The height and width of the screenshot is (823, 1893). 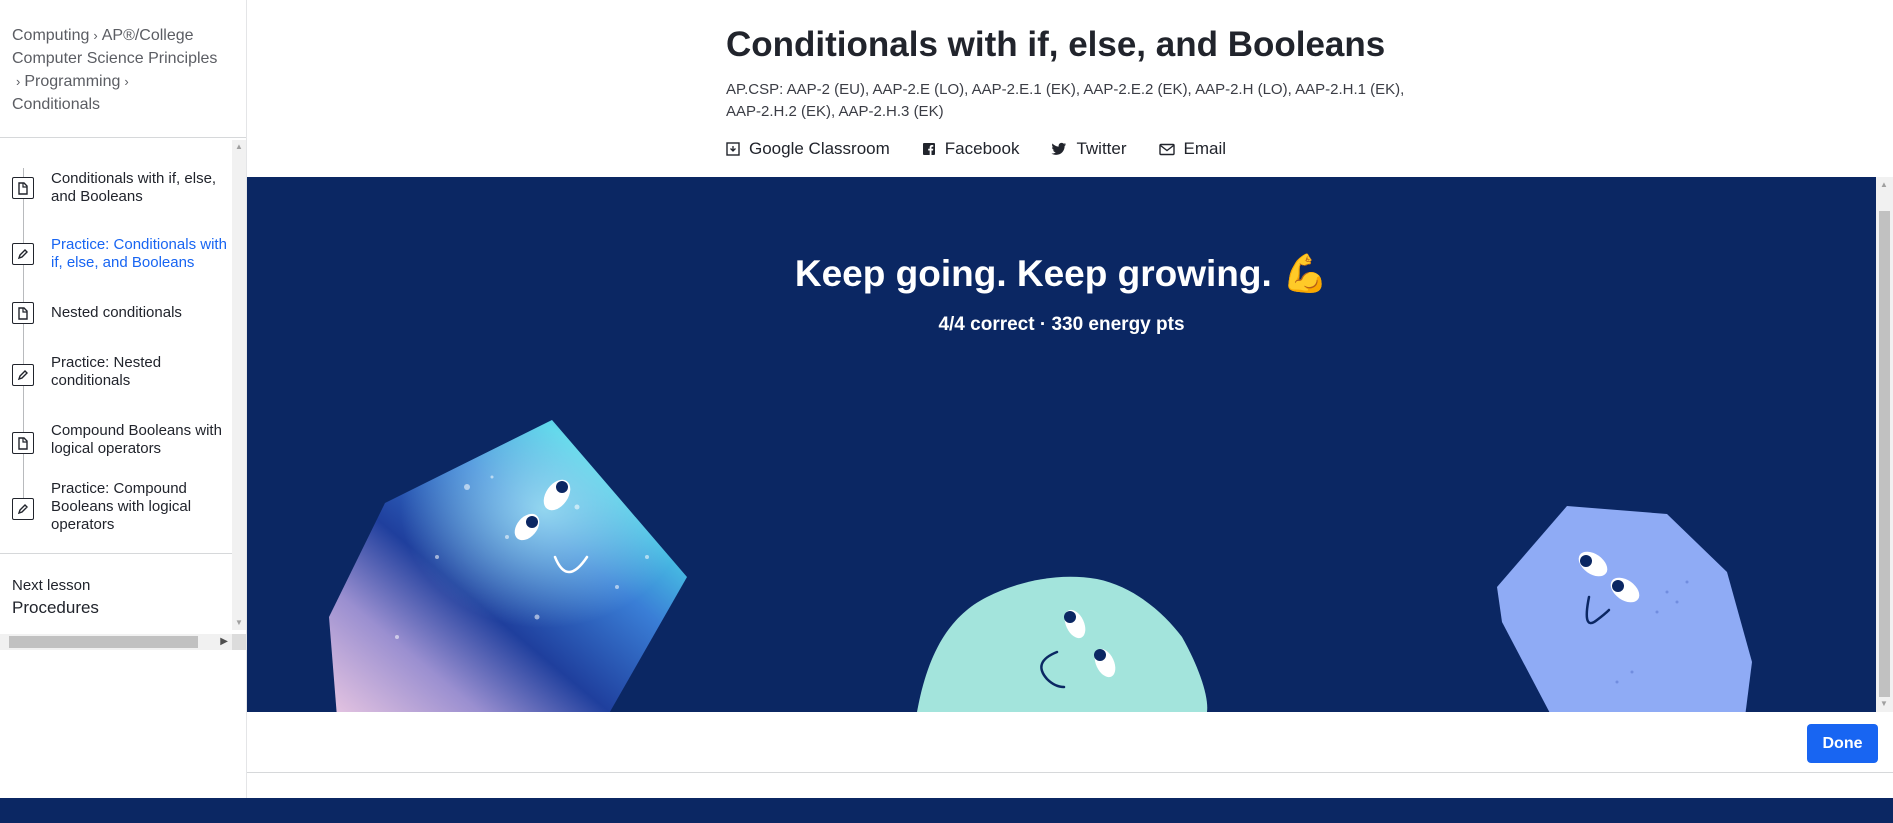 I want to click on score-summary: 4/4 correct · 330 energy pts, so click(x=1061, y=324).